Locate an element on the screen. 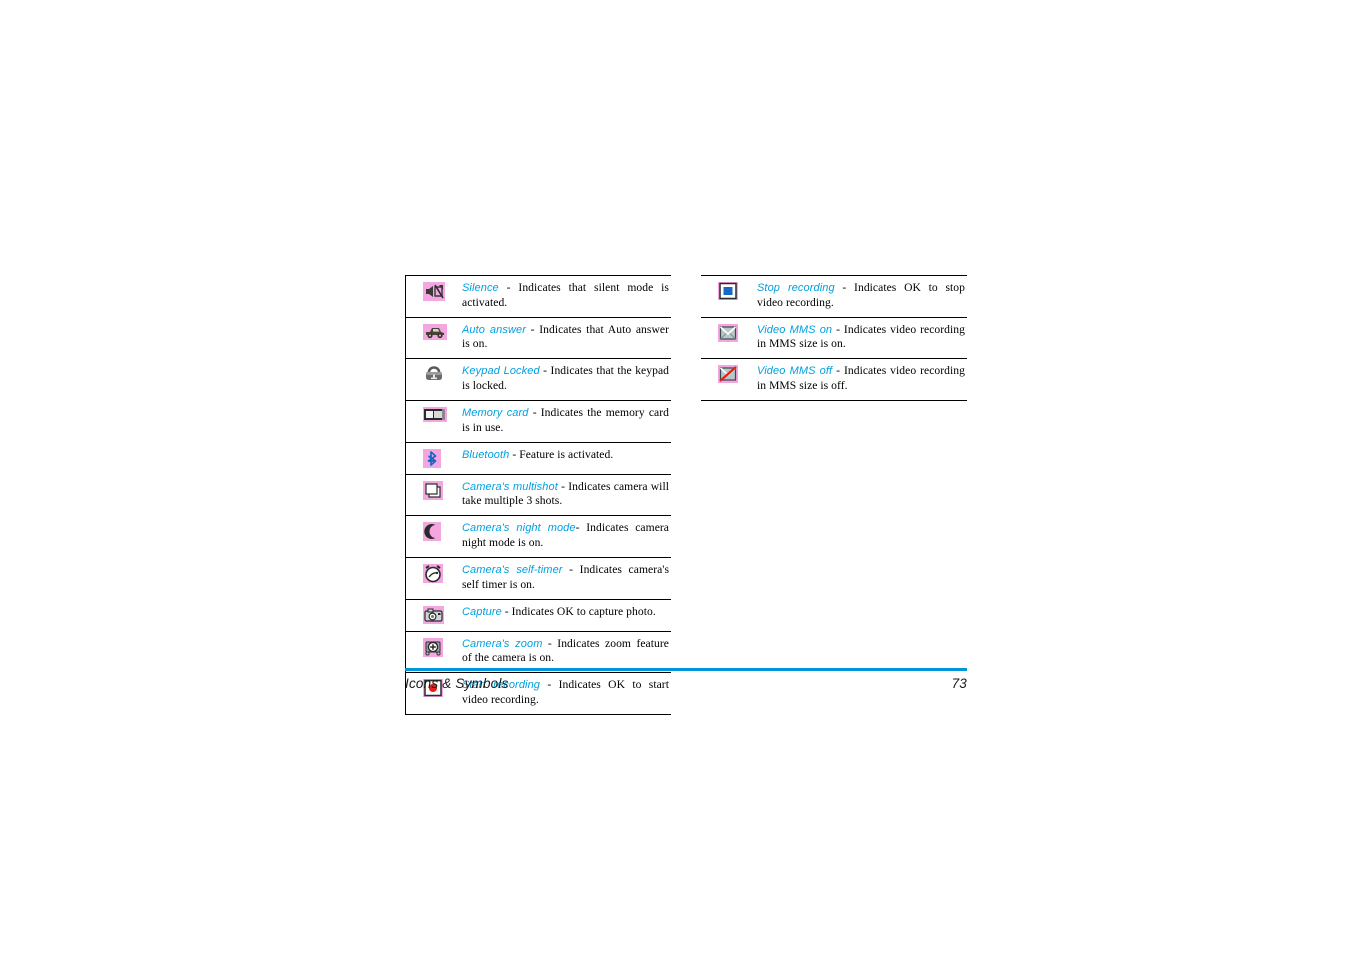 This screenshot has width=1351, height=954. term-label: Silence is located at coordinates (480, 288).